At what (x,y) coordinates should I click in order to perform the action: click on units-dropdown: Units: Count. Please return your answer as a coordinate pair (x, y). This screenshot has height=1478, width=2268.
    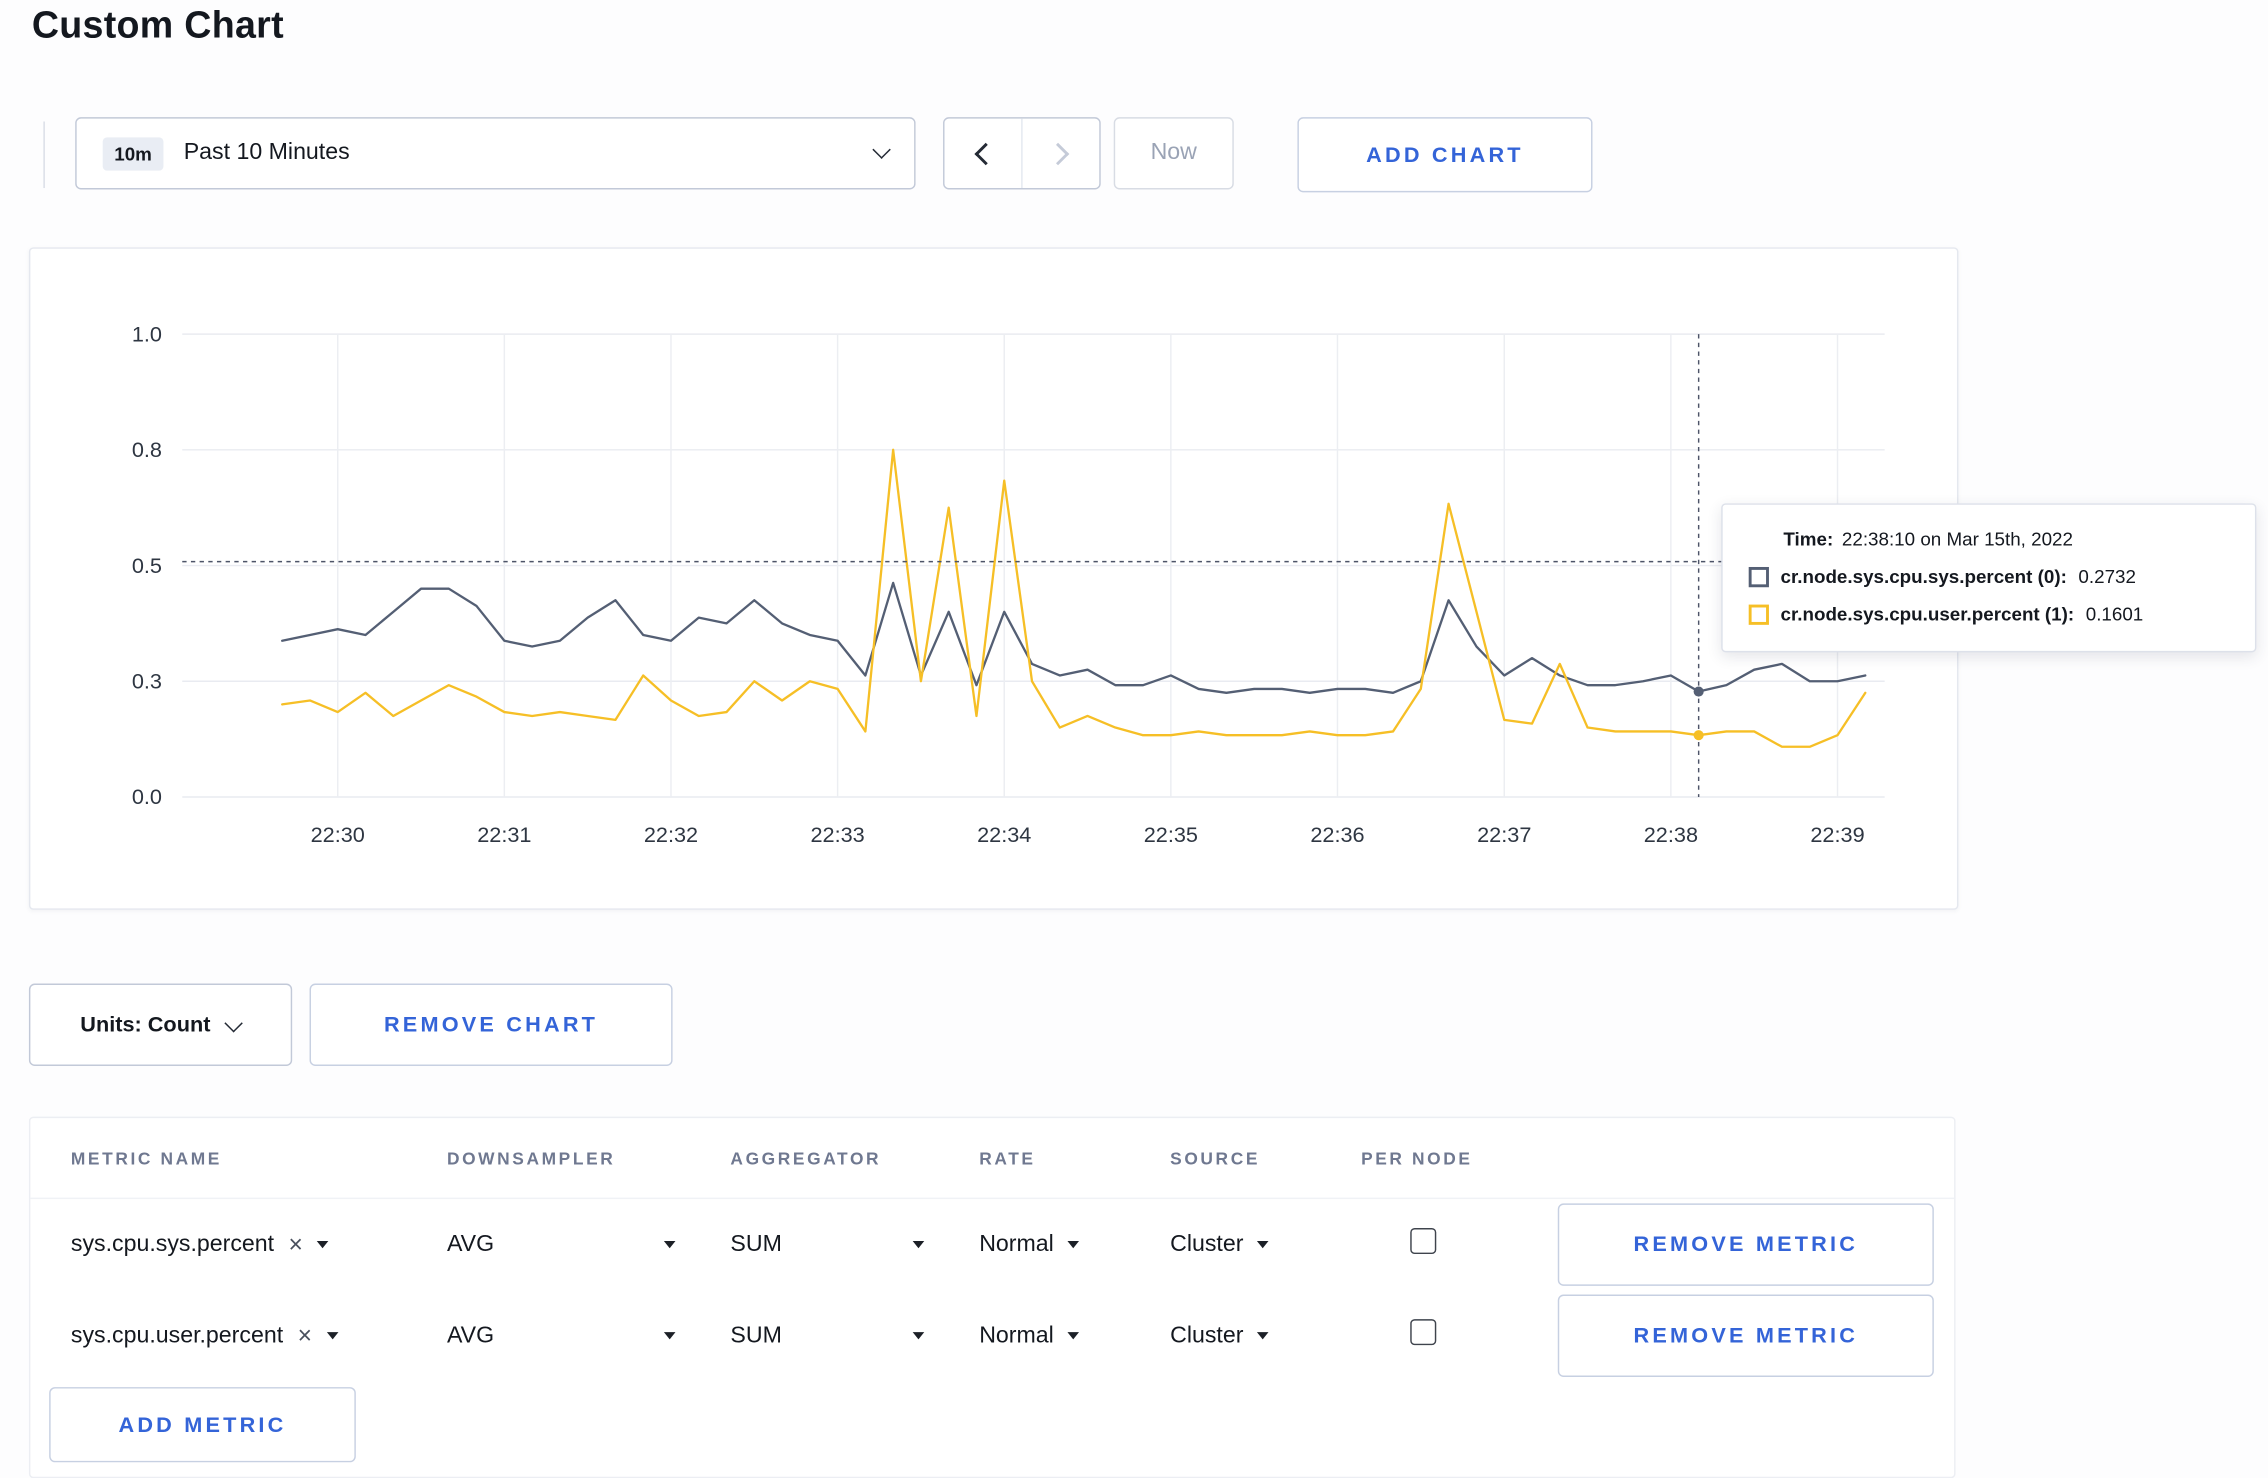
    Looking at the image, I should click on (160, 1024).